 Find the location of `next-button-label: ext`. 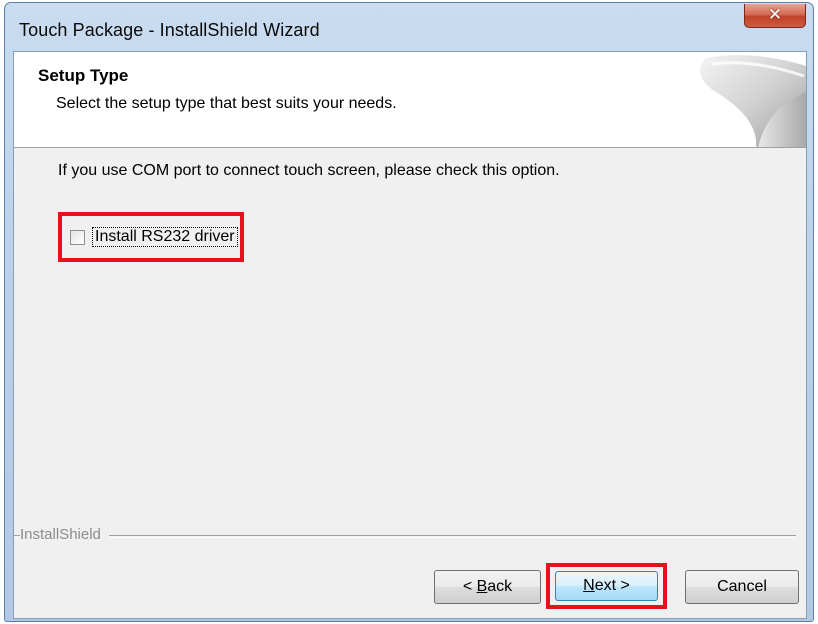

next-button-label: ext is located at coordinates (605, 585).